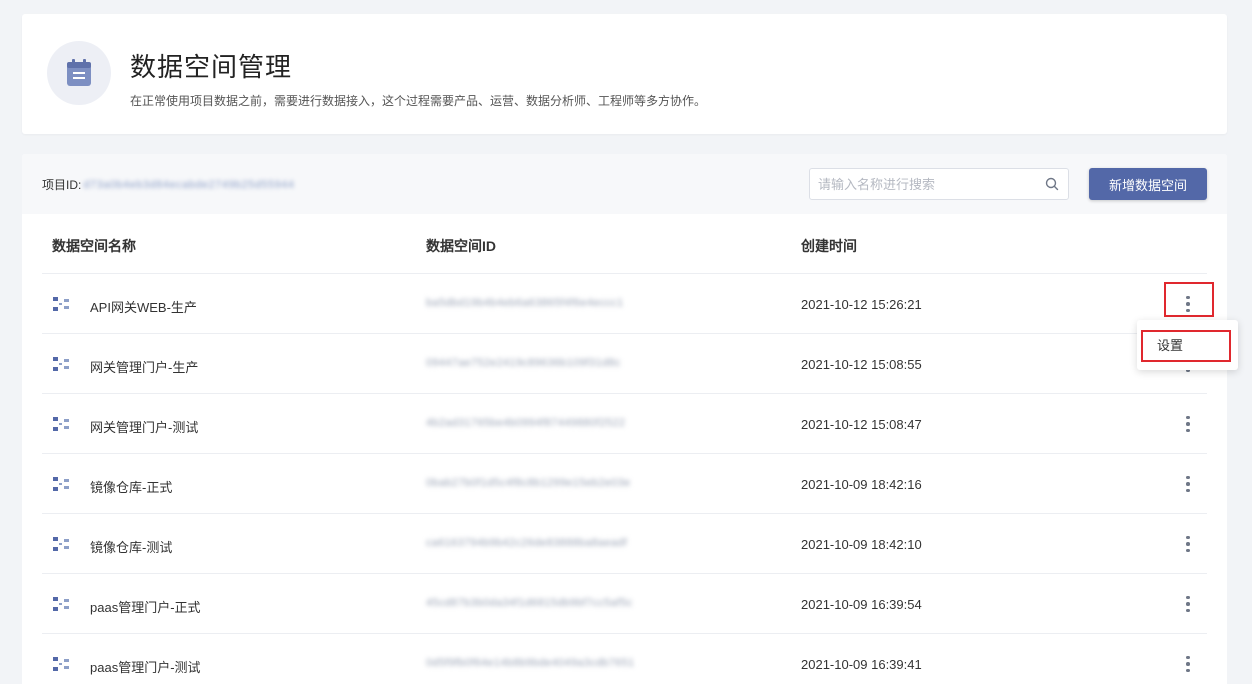 The width and height of the screenshot is (1252, 684). I want to click on calendar-icon, so click(79, 73).